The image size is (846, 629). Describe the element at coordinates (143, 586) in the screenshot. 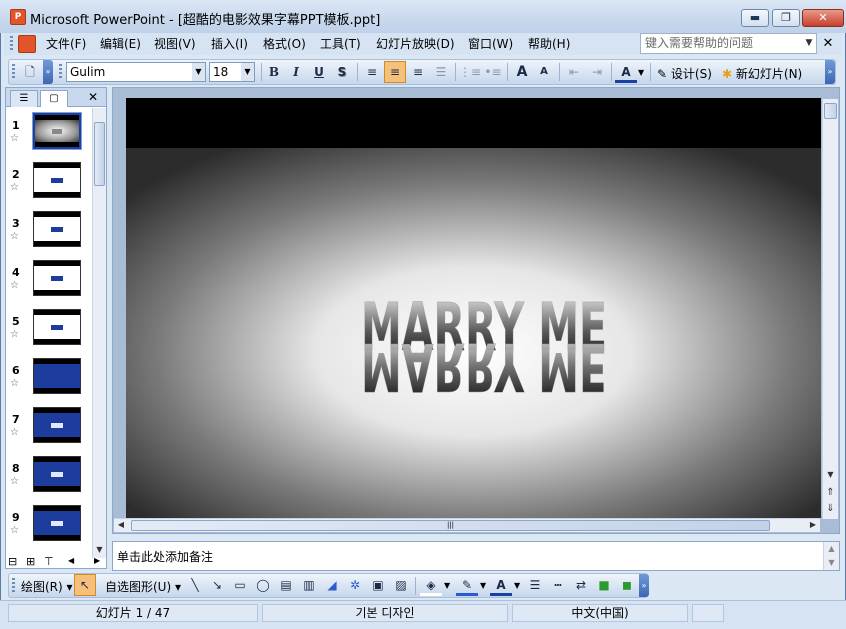

I see `autoshapes-menu-button: 自选图形(U) ▾` at that location.